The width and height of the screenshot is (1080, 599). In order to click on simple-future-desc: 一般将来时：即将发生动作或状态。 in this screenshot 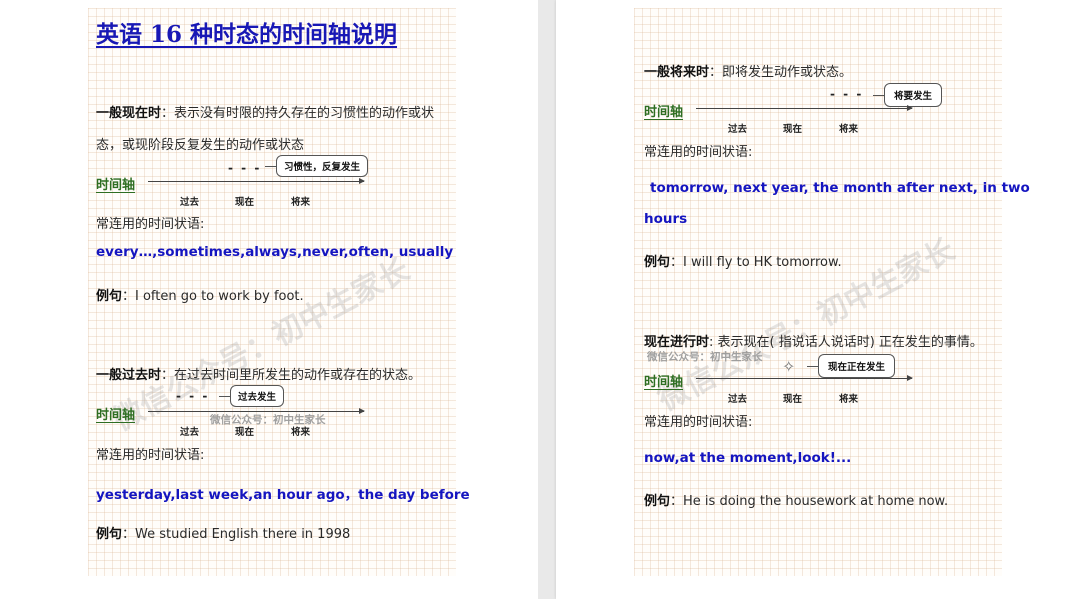, I will do `click(748, 70)`.